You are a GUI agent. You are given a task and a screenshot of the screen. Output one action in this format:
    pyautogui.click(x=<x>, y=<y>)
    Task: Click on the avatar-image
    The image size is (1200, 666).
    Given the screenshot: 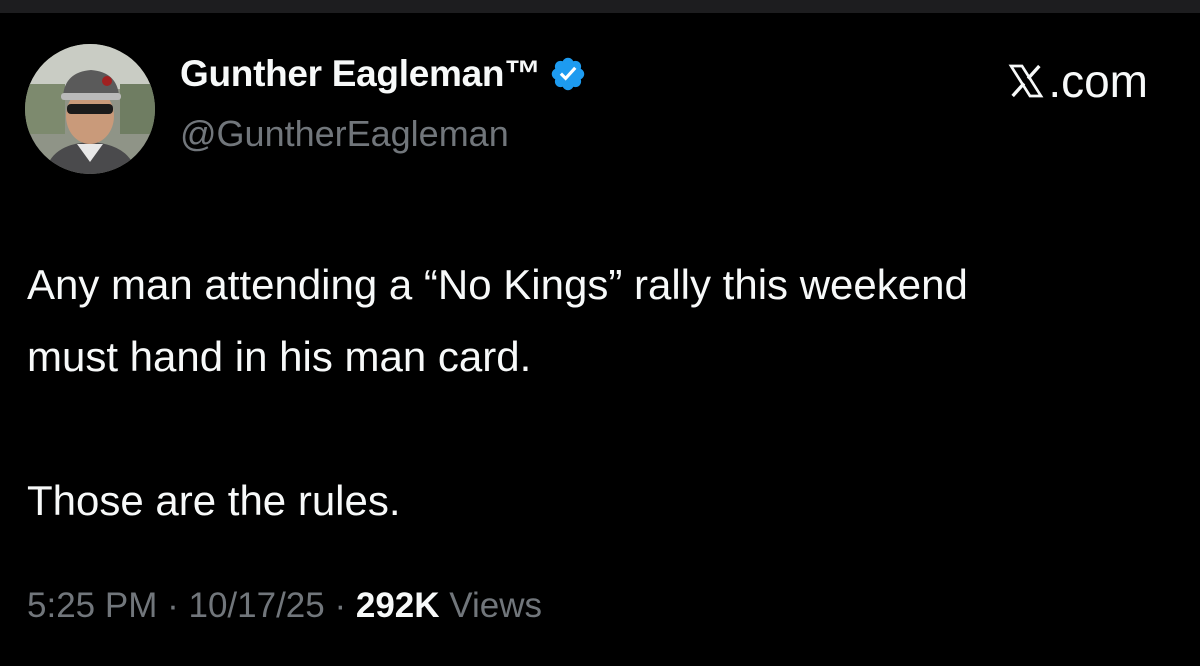 What is the action you would take?
    pyautogui.click(x=90, y=109)
    